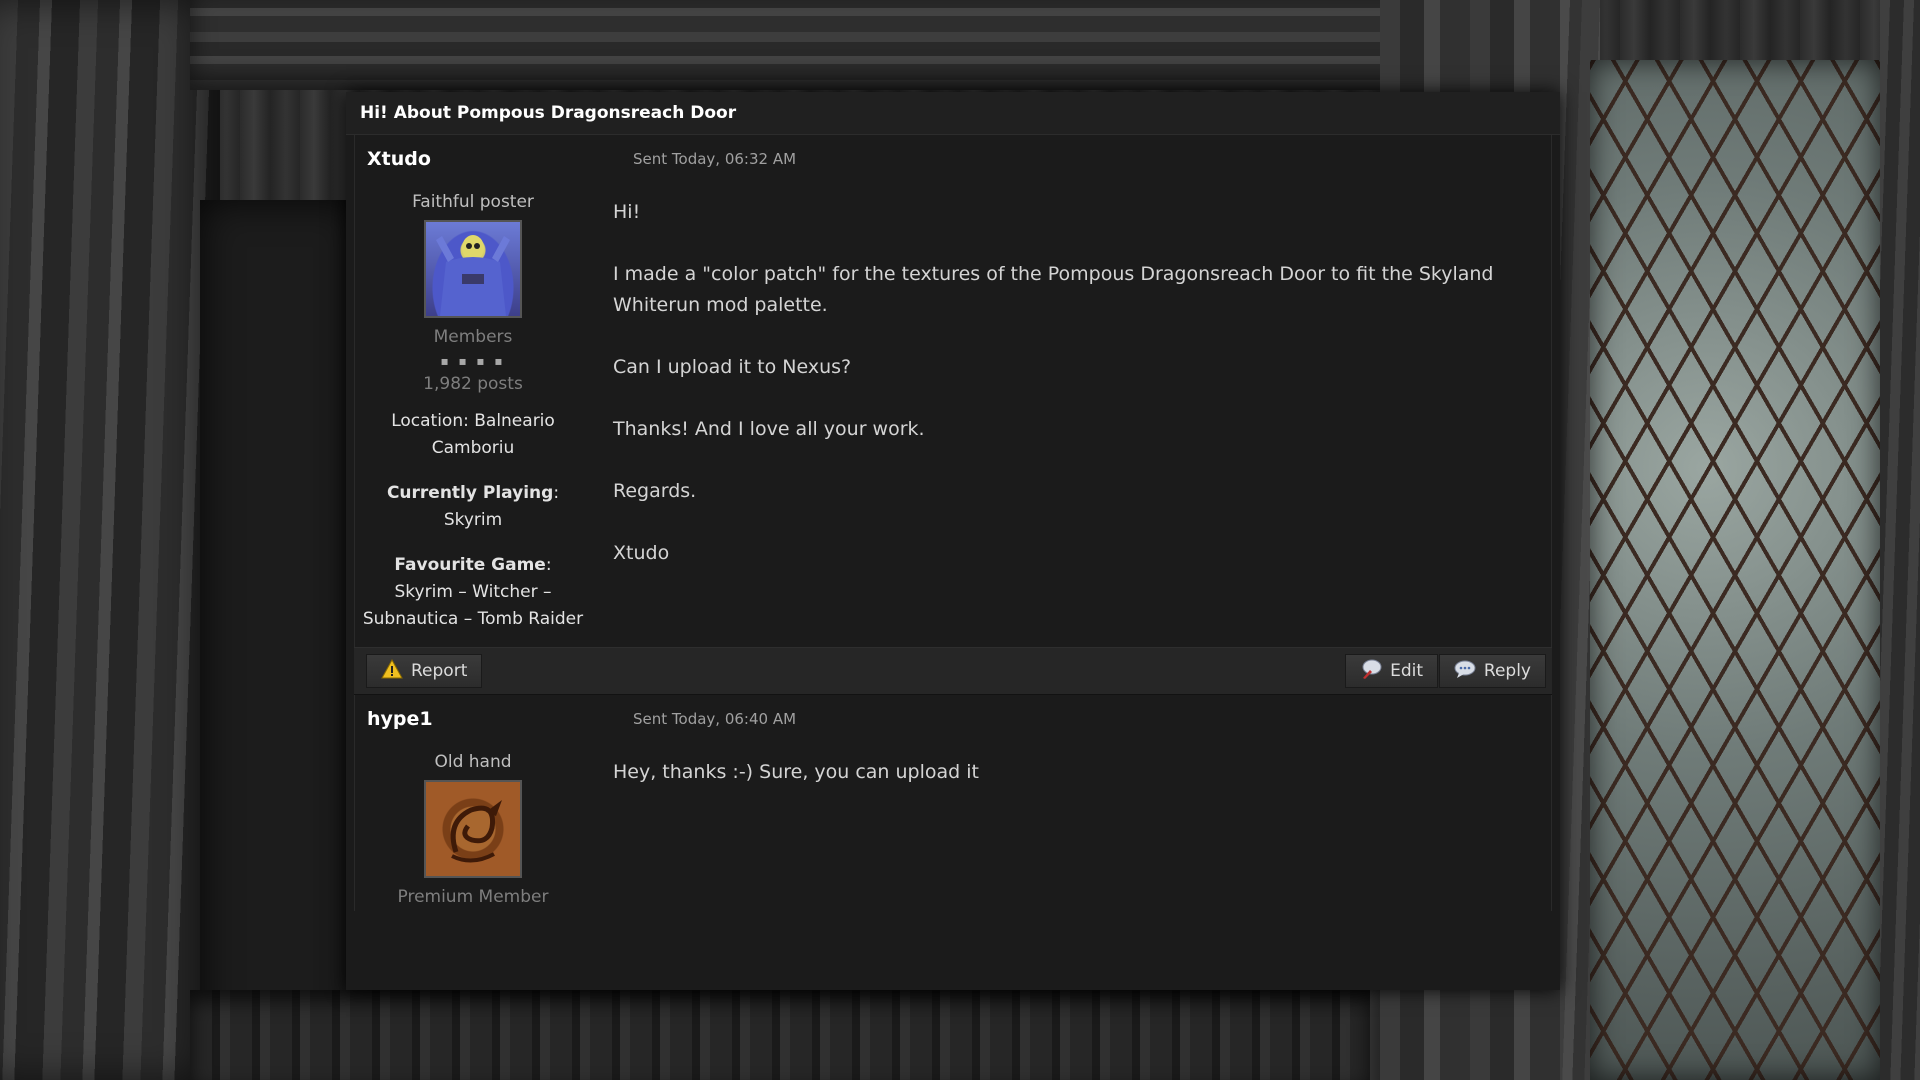 This screenshot has width=1920, height=1080. What do you see at coordinates (953, 159) in the screenshot?
I see `post-header: Xtudo Sent Today, 06:32 AM` at bounding box center [953, 159].